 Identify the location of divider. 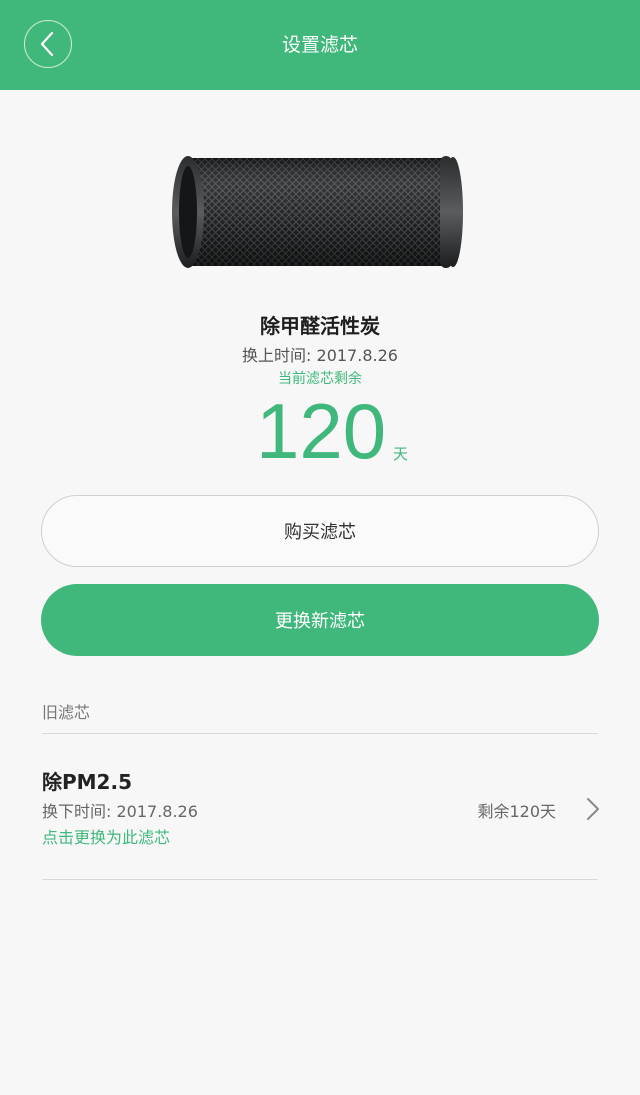
(320, 879).